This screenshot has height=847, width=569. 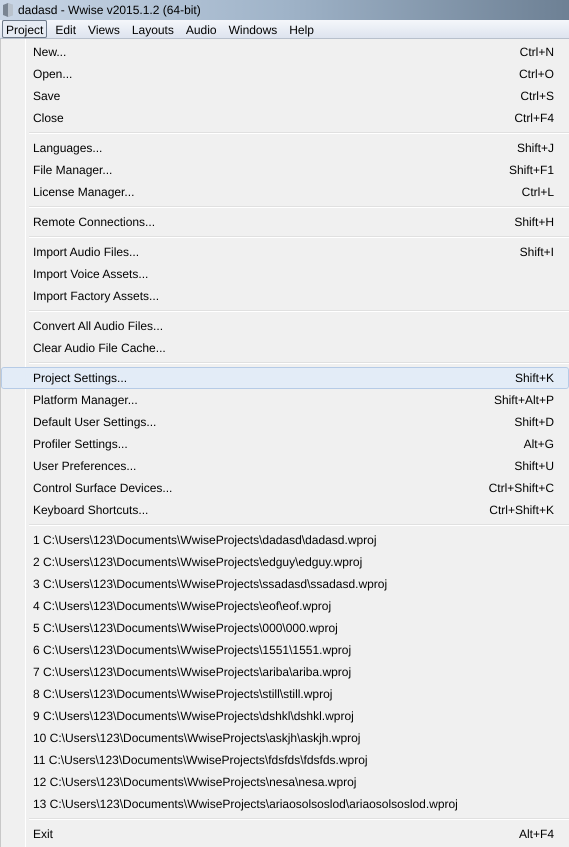 What do you see at coordinates (197, 562) in the screenshot?
I see `menu-item-label: 2 C:\Users\123\Documents\WwiseProjects\edguy\edguy.wproj` at bounding box center [197, 562].